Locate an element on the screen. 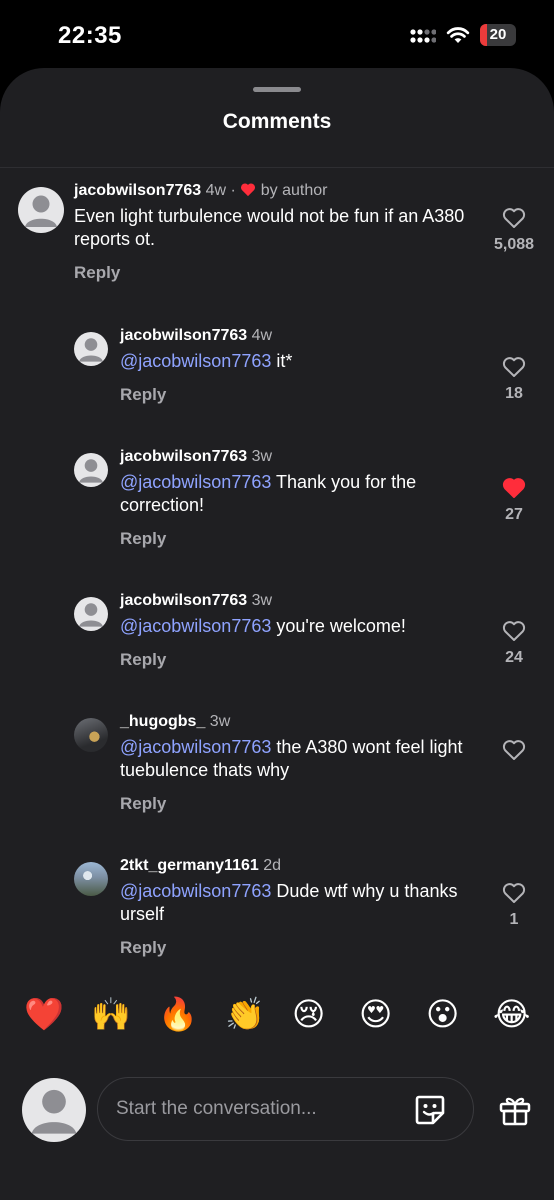 The width and height of the screenshot is (554, 1200). comment-meta: _hugogbs_ 3w is located at coordinates (300, 722).